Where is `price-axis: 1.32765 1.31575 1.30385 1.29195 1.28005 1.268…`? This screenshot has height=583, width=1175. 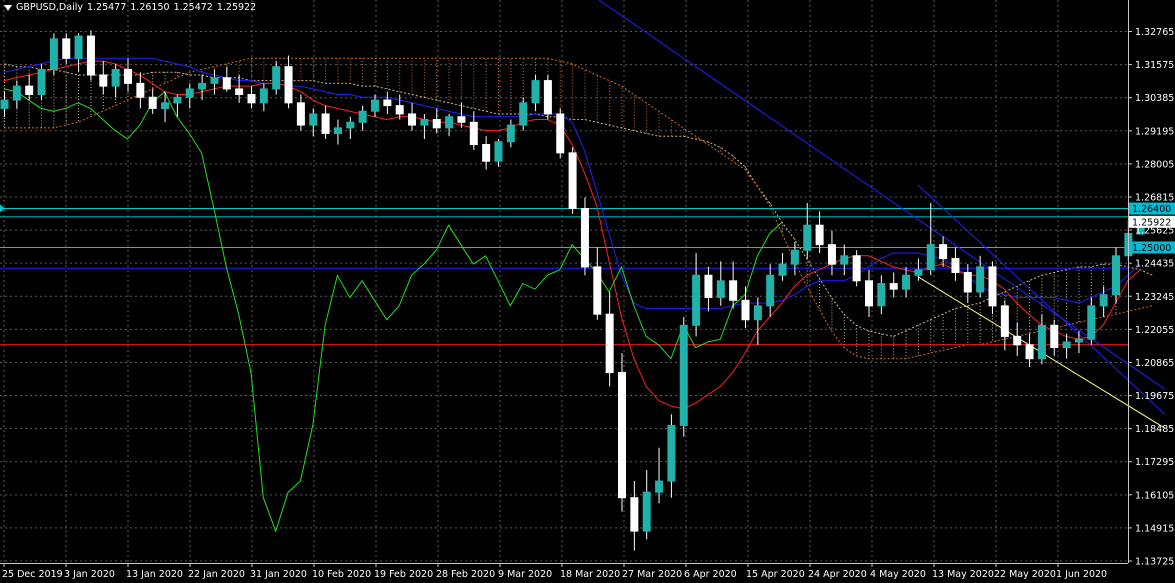 price-axis: 1.32765 1.31575 1.30385 1.29195 1.28005 1.268… is located at coordinates (1151, 297).